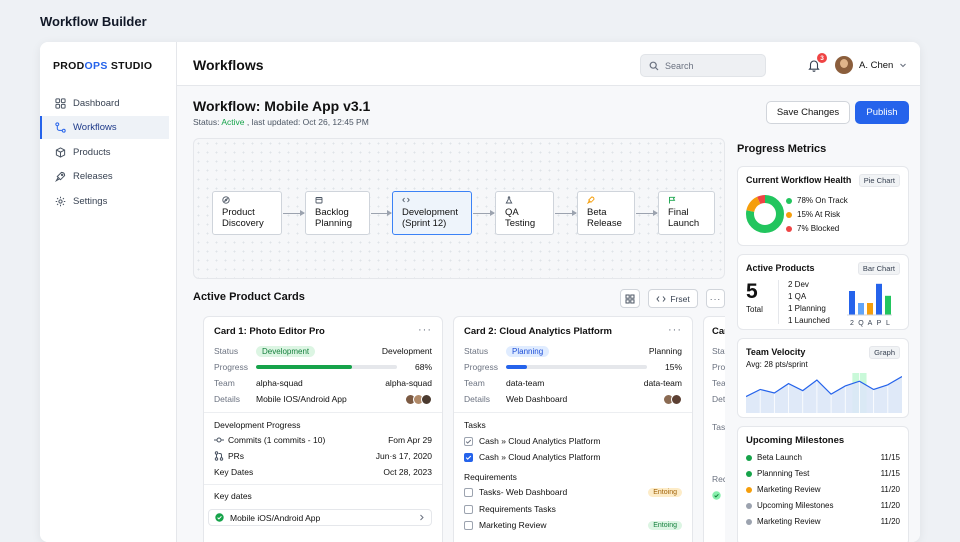 Image resolution: width=960 pixels, height=542 pixels. Describe the element at coordinates (219, 440) in the screenshot. I see `commit-icon` at that location.